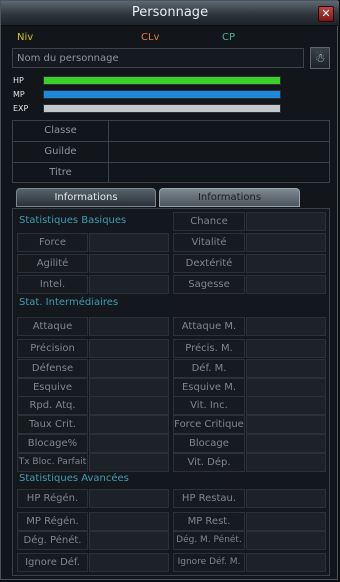 This screenshot has height=582, width=340. Describe the element at coordinates (129, 263) in the screenshot. I see `stat-value-agilite` at that location.